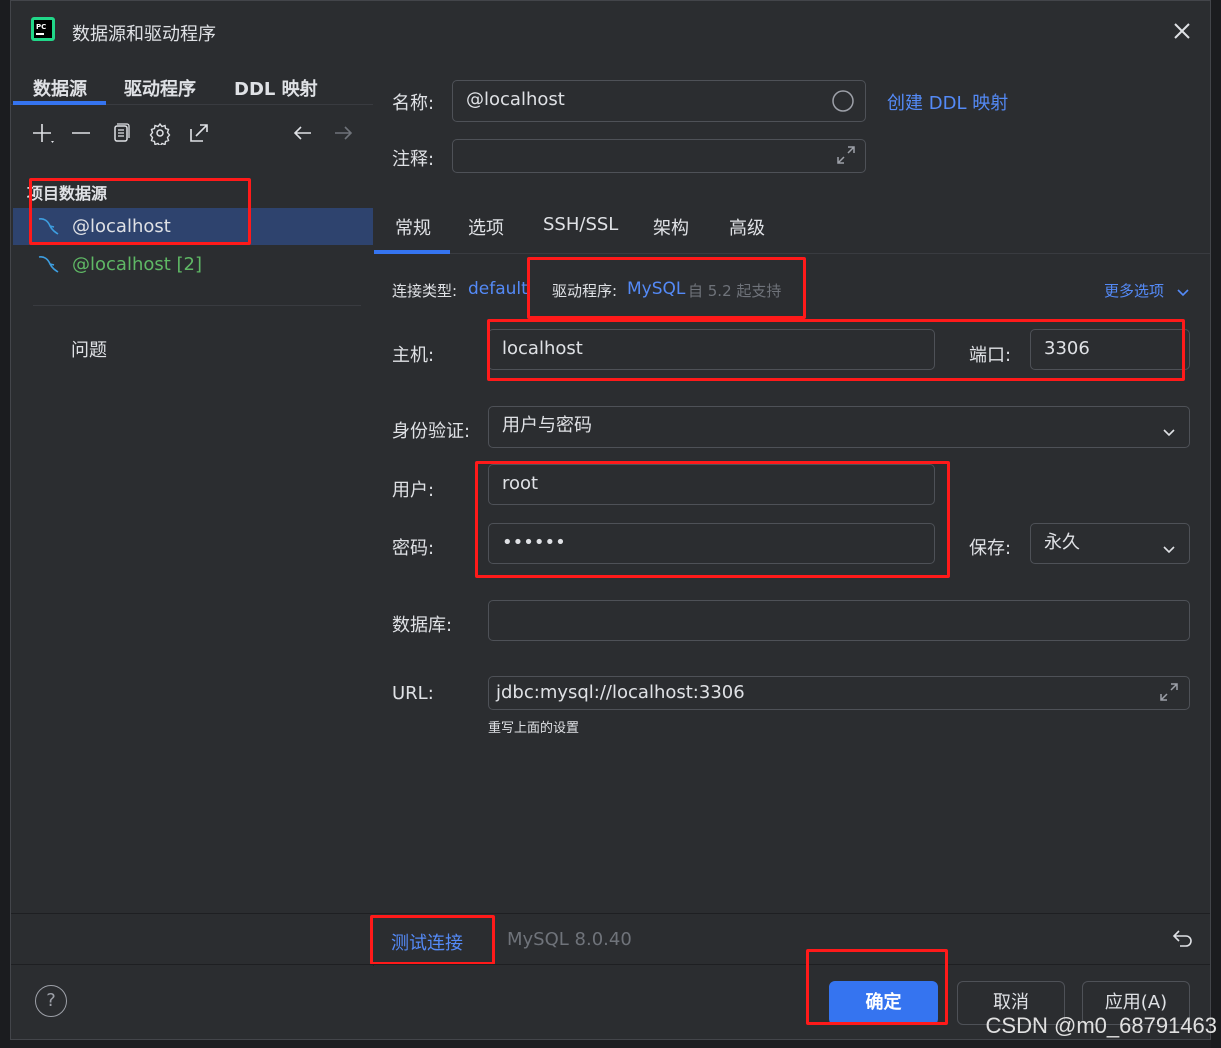  I want to click on more-options-link: 更多选项, so click(1134, 290).